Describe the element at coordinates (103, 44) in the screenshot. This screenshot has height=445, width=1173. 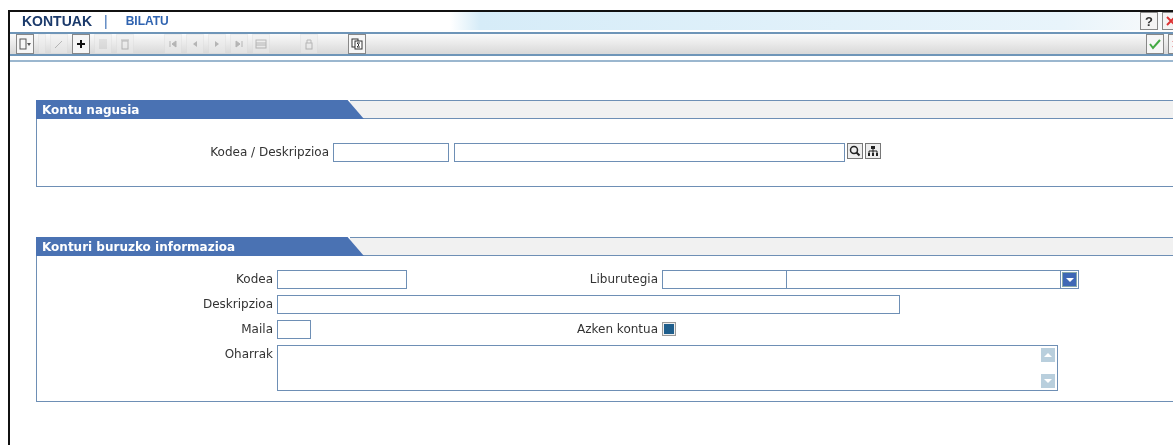
I see `document-icon` at that location.